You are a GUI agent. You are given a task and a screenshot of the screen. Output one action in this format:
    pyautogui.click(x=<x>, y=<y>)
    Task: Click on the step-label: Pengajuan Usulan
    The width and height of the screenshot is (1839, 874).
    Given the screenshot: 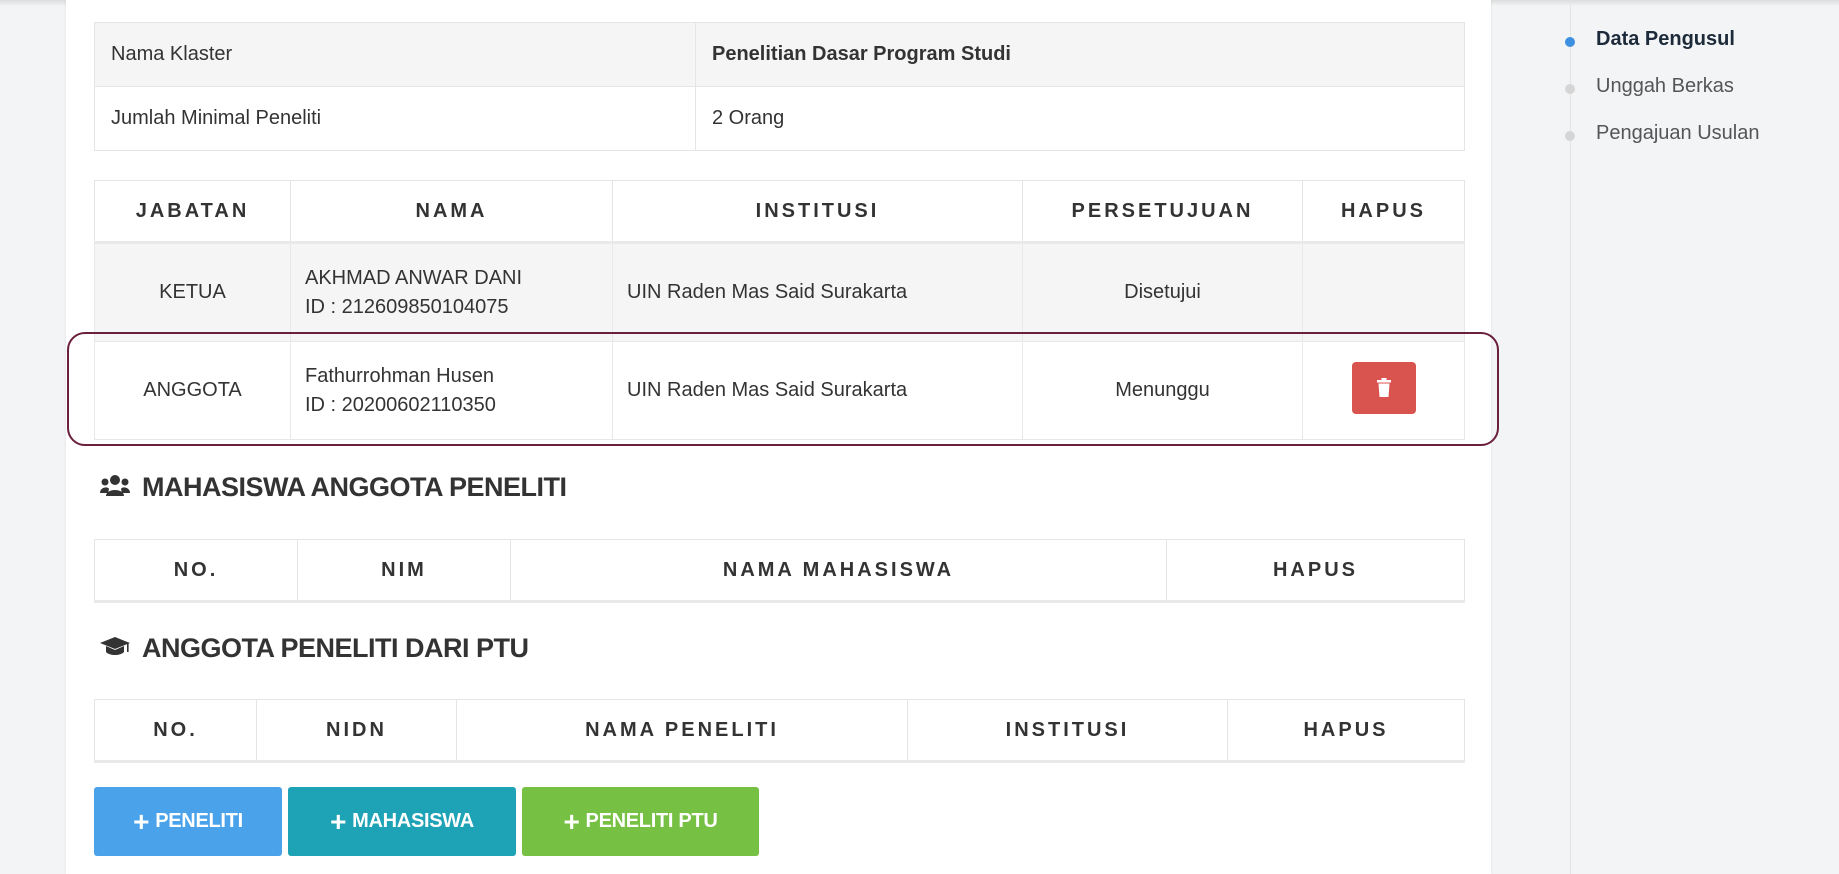 What is the action you would take?
    pyautogui.click(x=1678, y=133)
    